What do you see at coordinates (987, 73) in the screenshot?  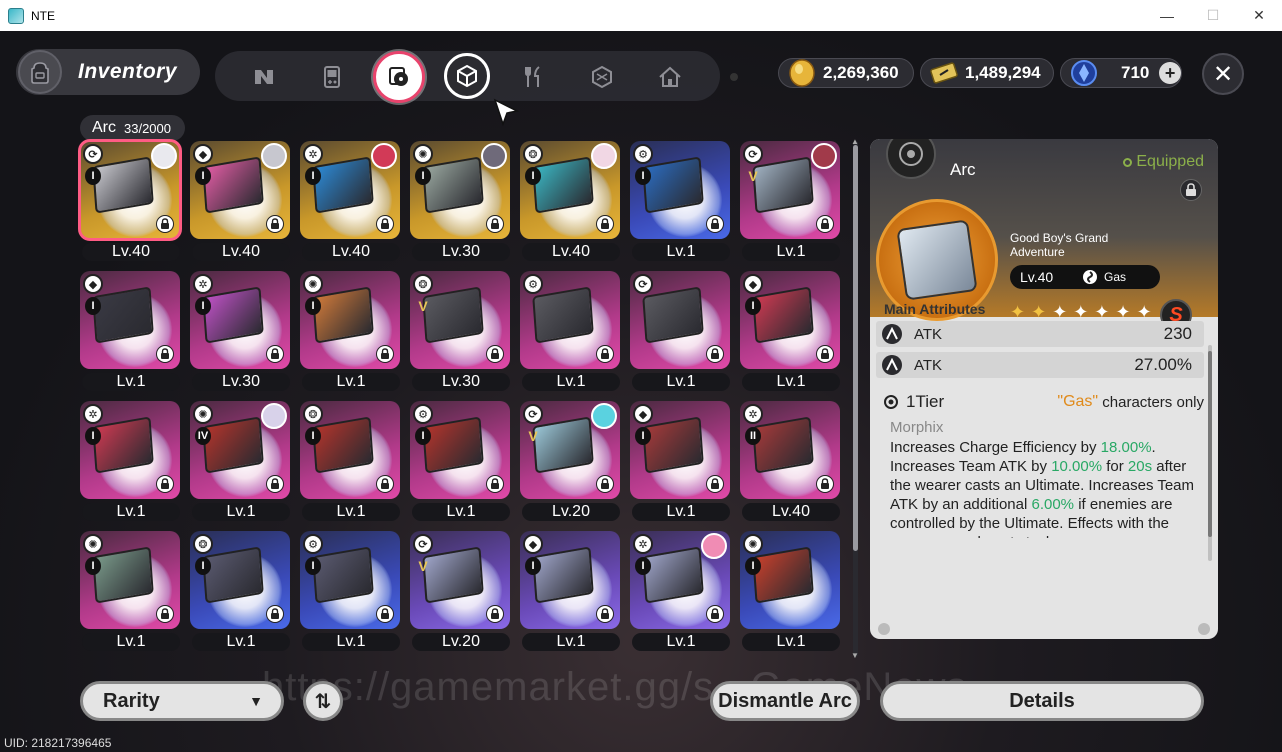 I see `currency-ticket: 1,489,294` at bounding box center [987, 73].